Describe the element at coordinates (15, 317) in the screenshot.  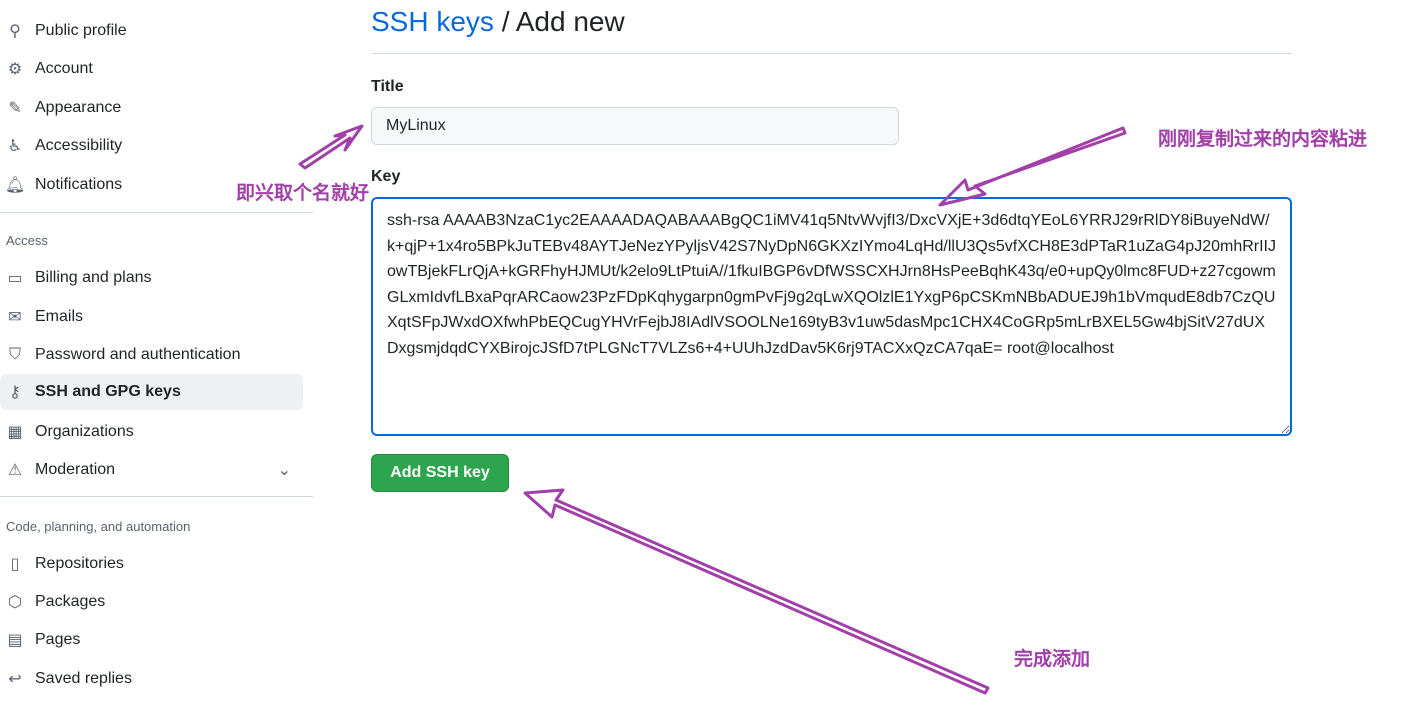
I see `mail-icon: ✉` at that location.